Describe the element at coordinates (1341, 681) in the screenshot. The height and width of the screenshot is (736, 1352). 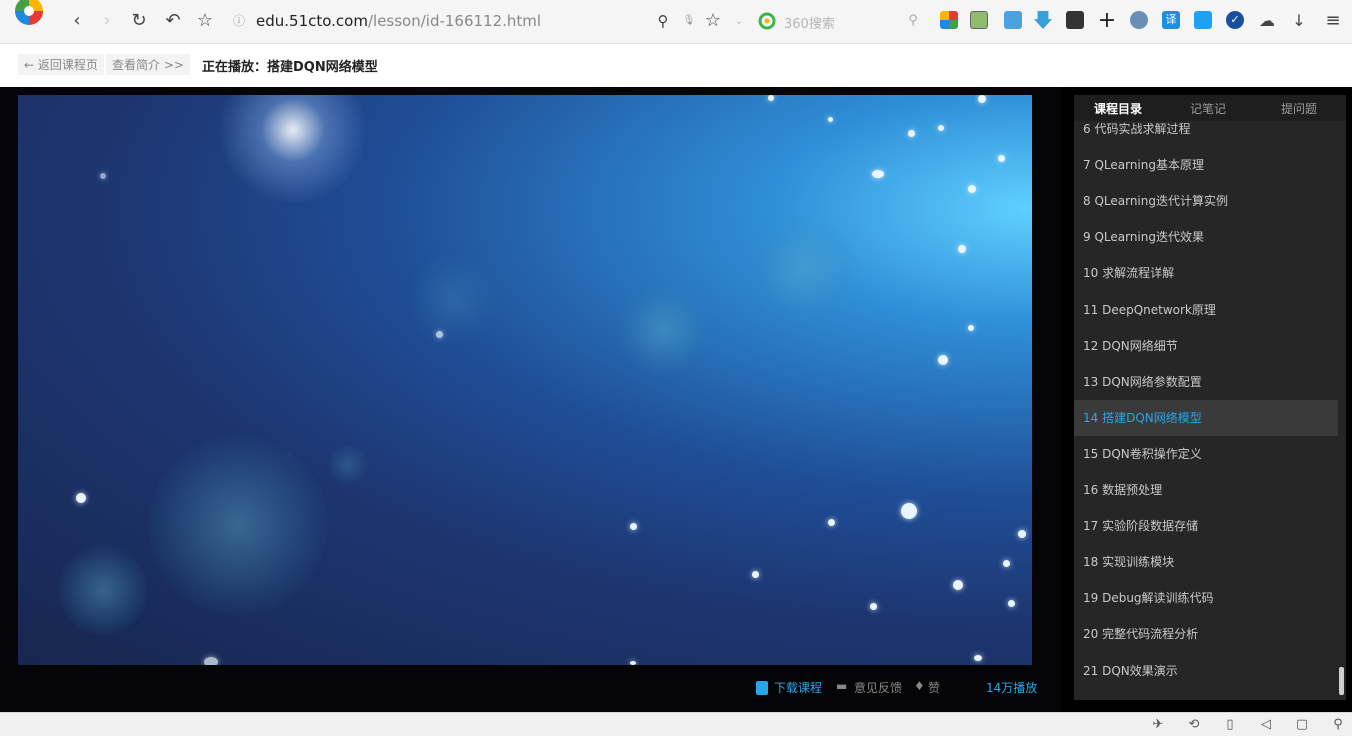
I see `sidebar-scrollbar` at that location.